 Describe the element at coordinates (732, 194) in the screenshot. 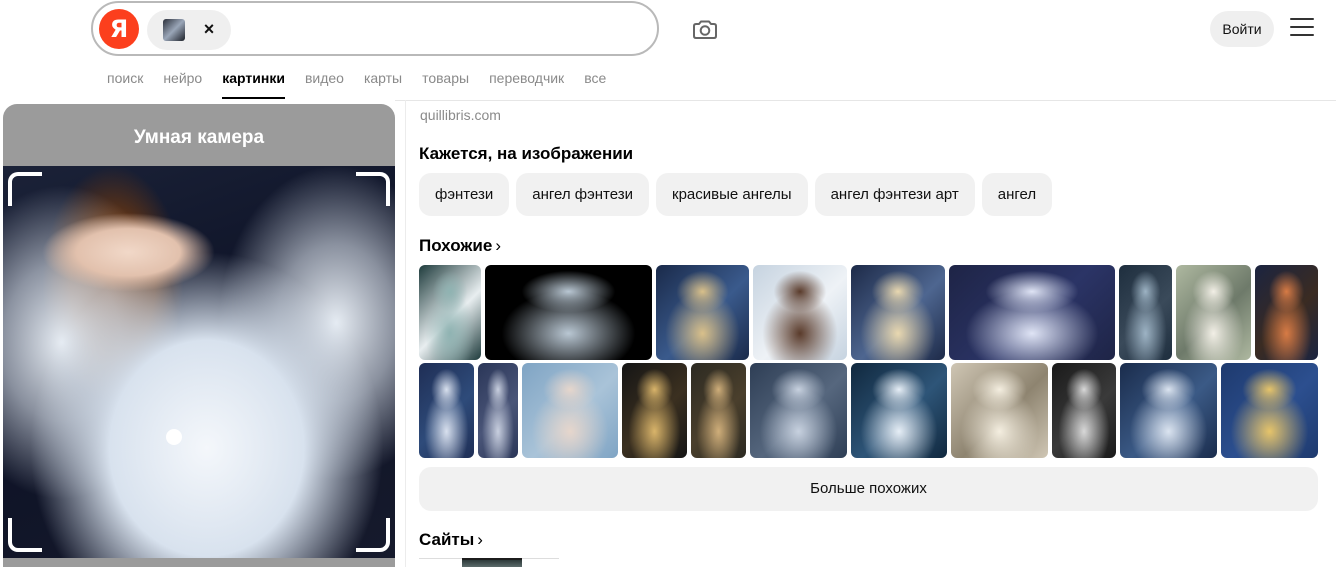

I see `tag-chip: красивые ангелы` at that location.